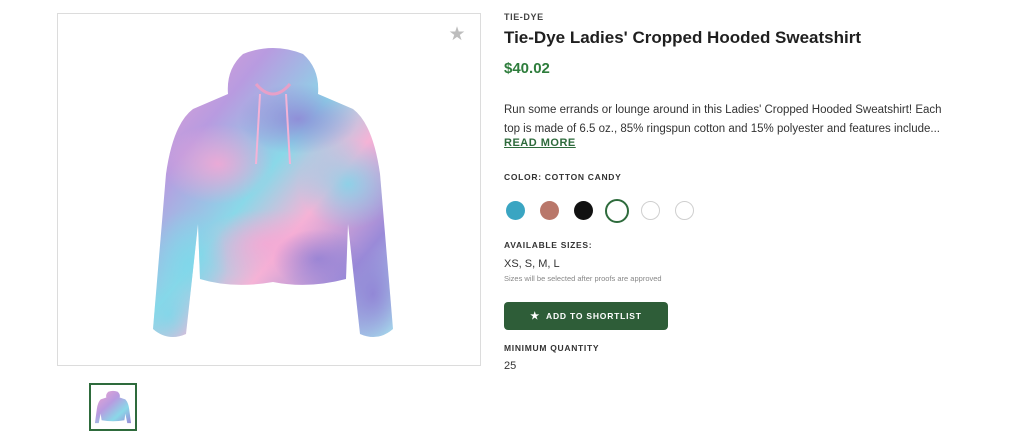 Image resolution: width=1024 pixels, height=439 pixels. I want to click on thumbnail-image, so click(113, 407).